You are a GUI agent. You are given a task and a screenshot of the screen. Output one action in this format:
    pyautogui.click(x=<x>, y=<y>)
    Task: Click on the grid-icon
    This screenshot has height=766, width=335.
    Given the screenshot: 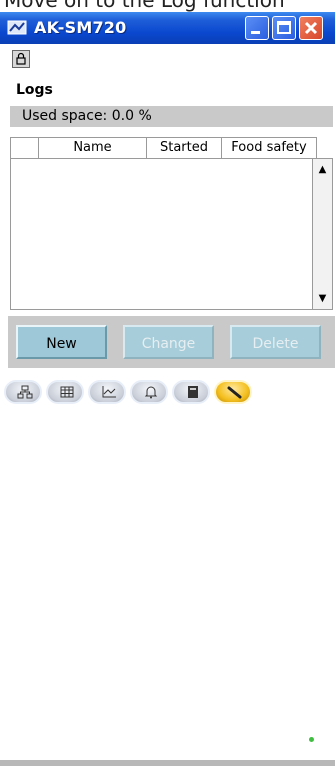 What is the action you would take?
    pyautogui.click(x=67, y=392)
    